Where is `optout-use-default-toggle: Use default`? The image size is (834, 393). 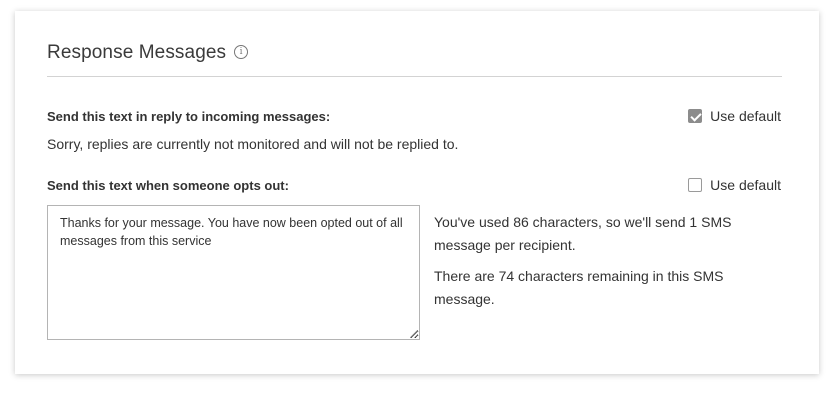
optout-use-default-toggle: Use default is located at coordinates (734, 185).